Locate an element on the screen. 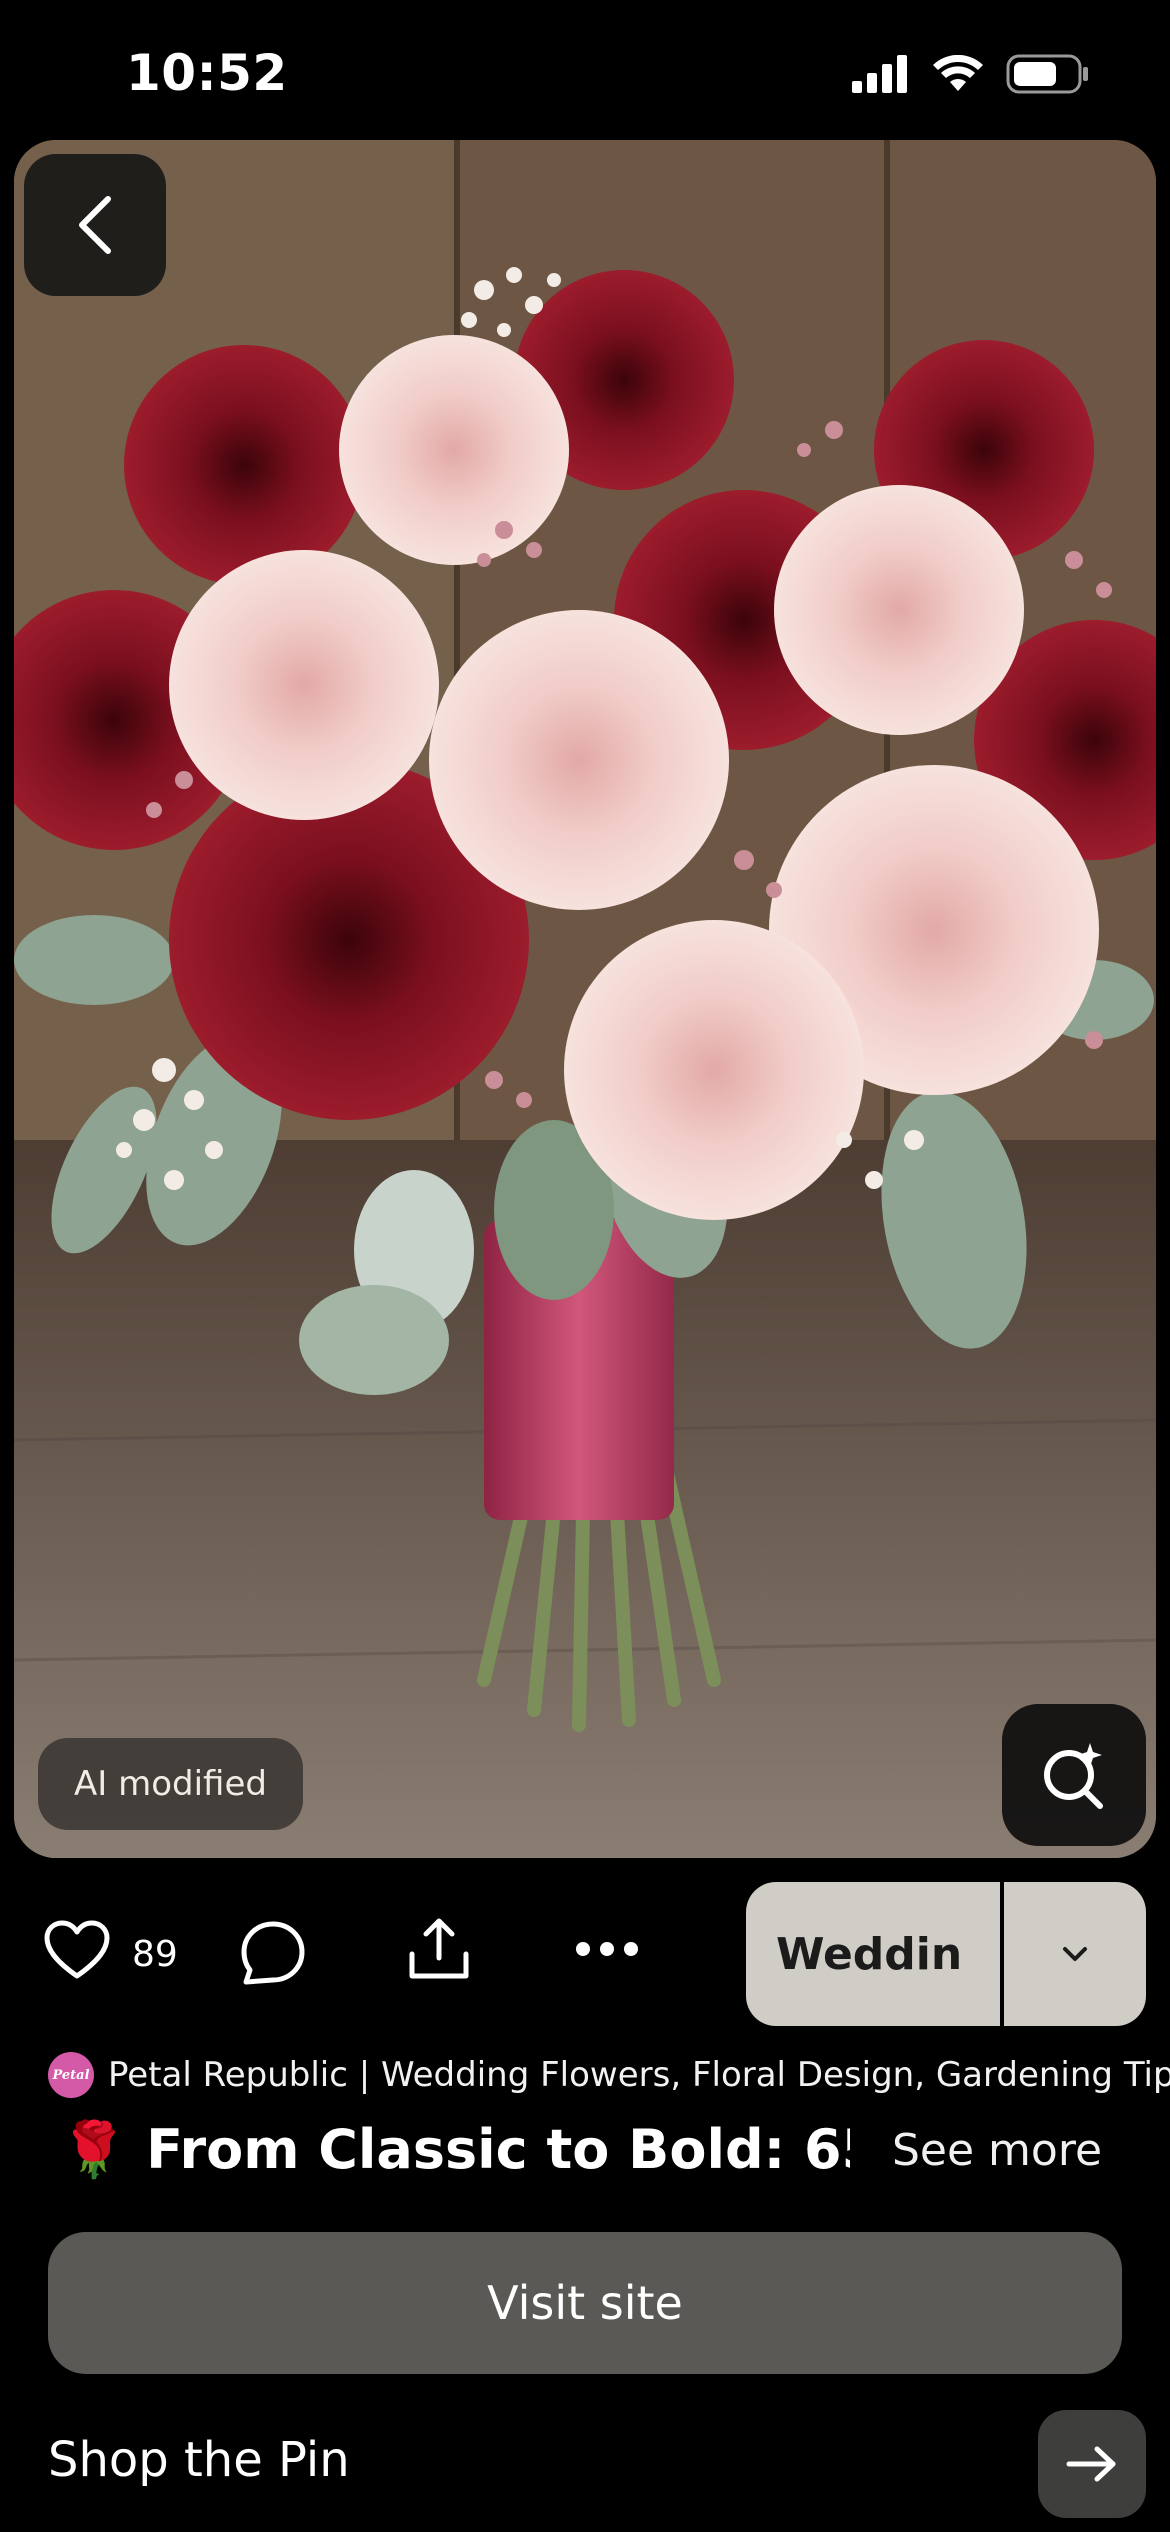 Image resolution: width=1170 pixels, height=2532 pixels. ai-modified-badge: AI modified is located at coordinates (170, 1784).